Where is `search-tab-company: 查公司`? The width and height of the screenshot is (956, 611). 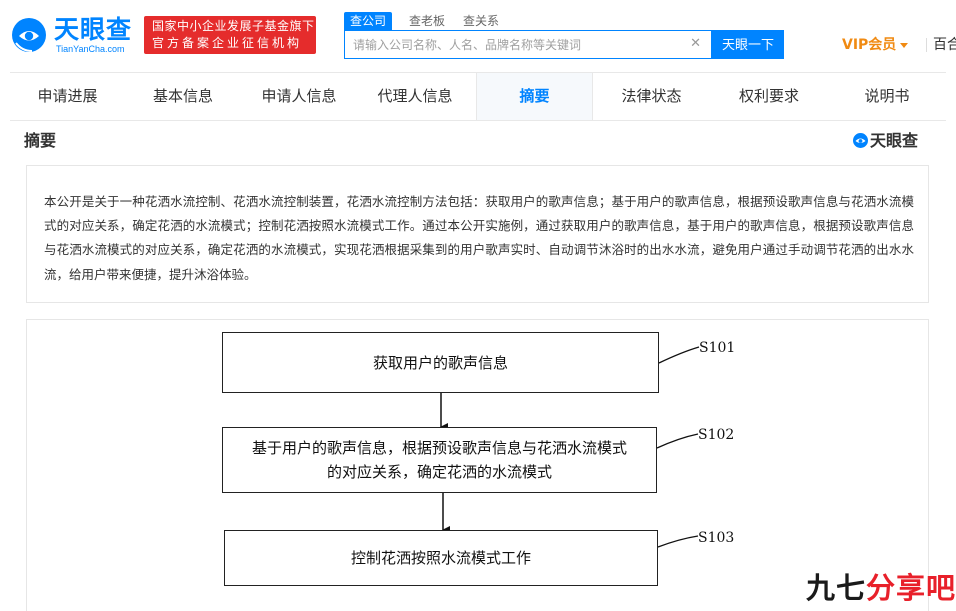 search-tab-company: 查公司 is located at coordinates (368, 21).